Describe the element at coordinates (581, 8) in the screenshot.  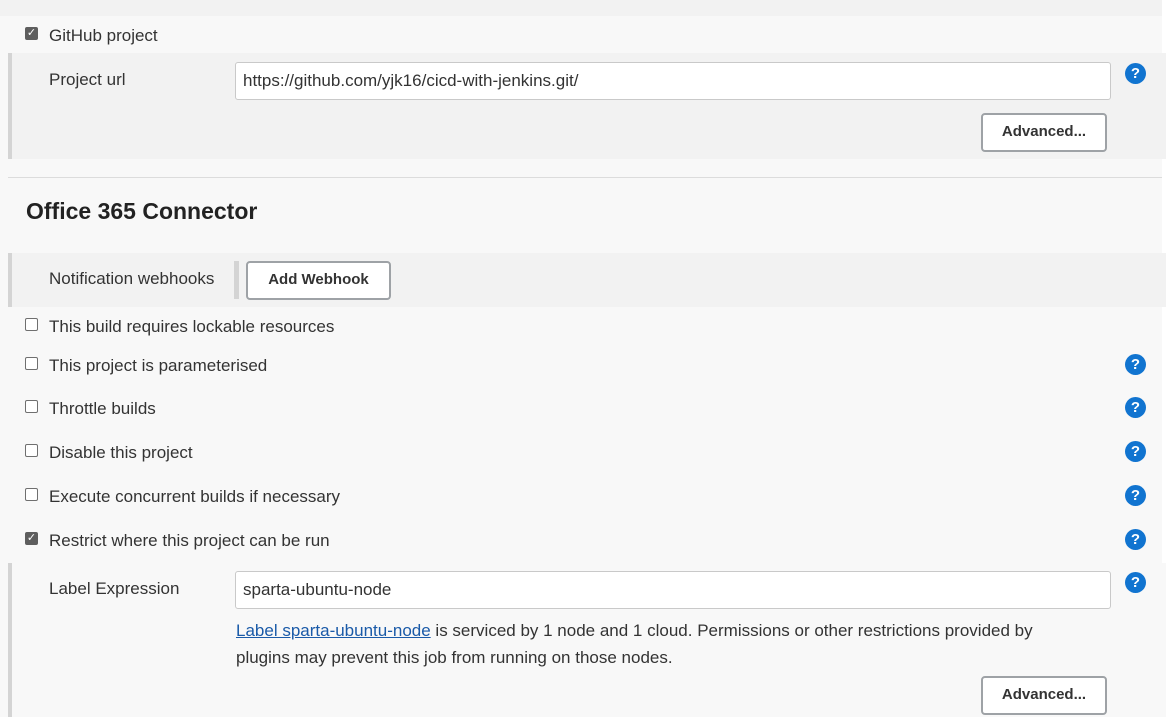
I see `top-band` at that location.